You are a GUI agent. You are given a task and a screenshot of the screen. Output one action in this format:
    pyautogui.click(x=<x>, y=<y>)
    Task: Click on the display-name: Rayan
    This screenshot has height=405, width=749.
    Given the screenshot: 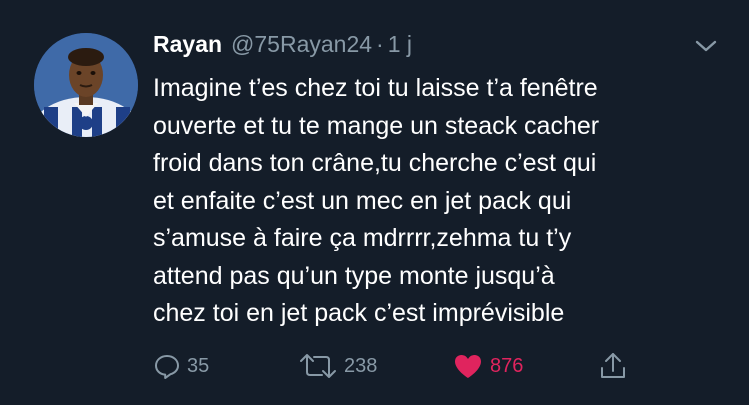 What is the action you would take?
    pyautogui.click(x=187, y=44)
    